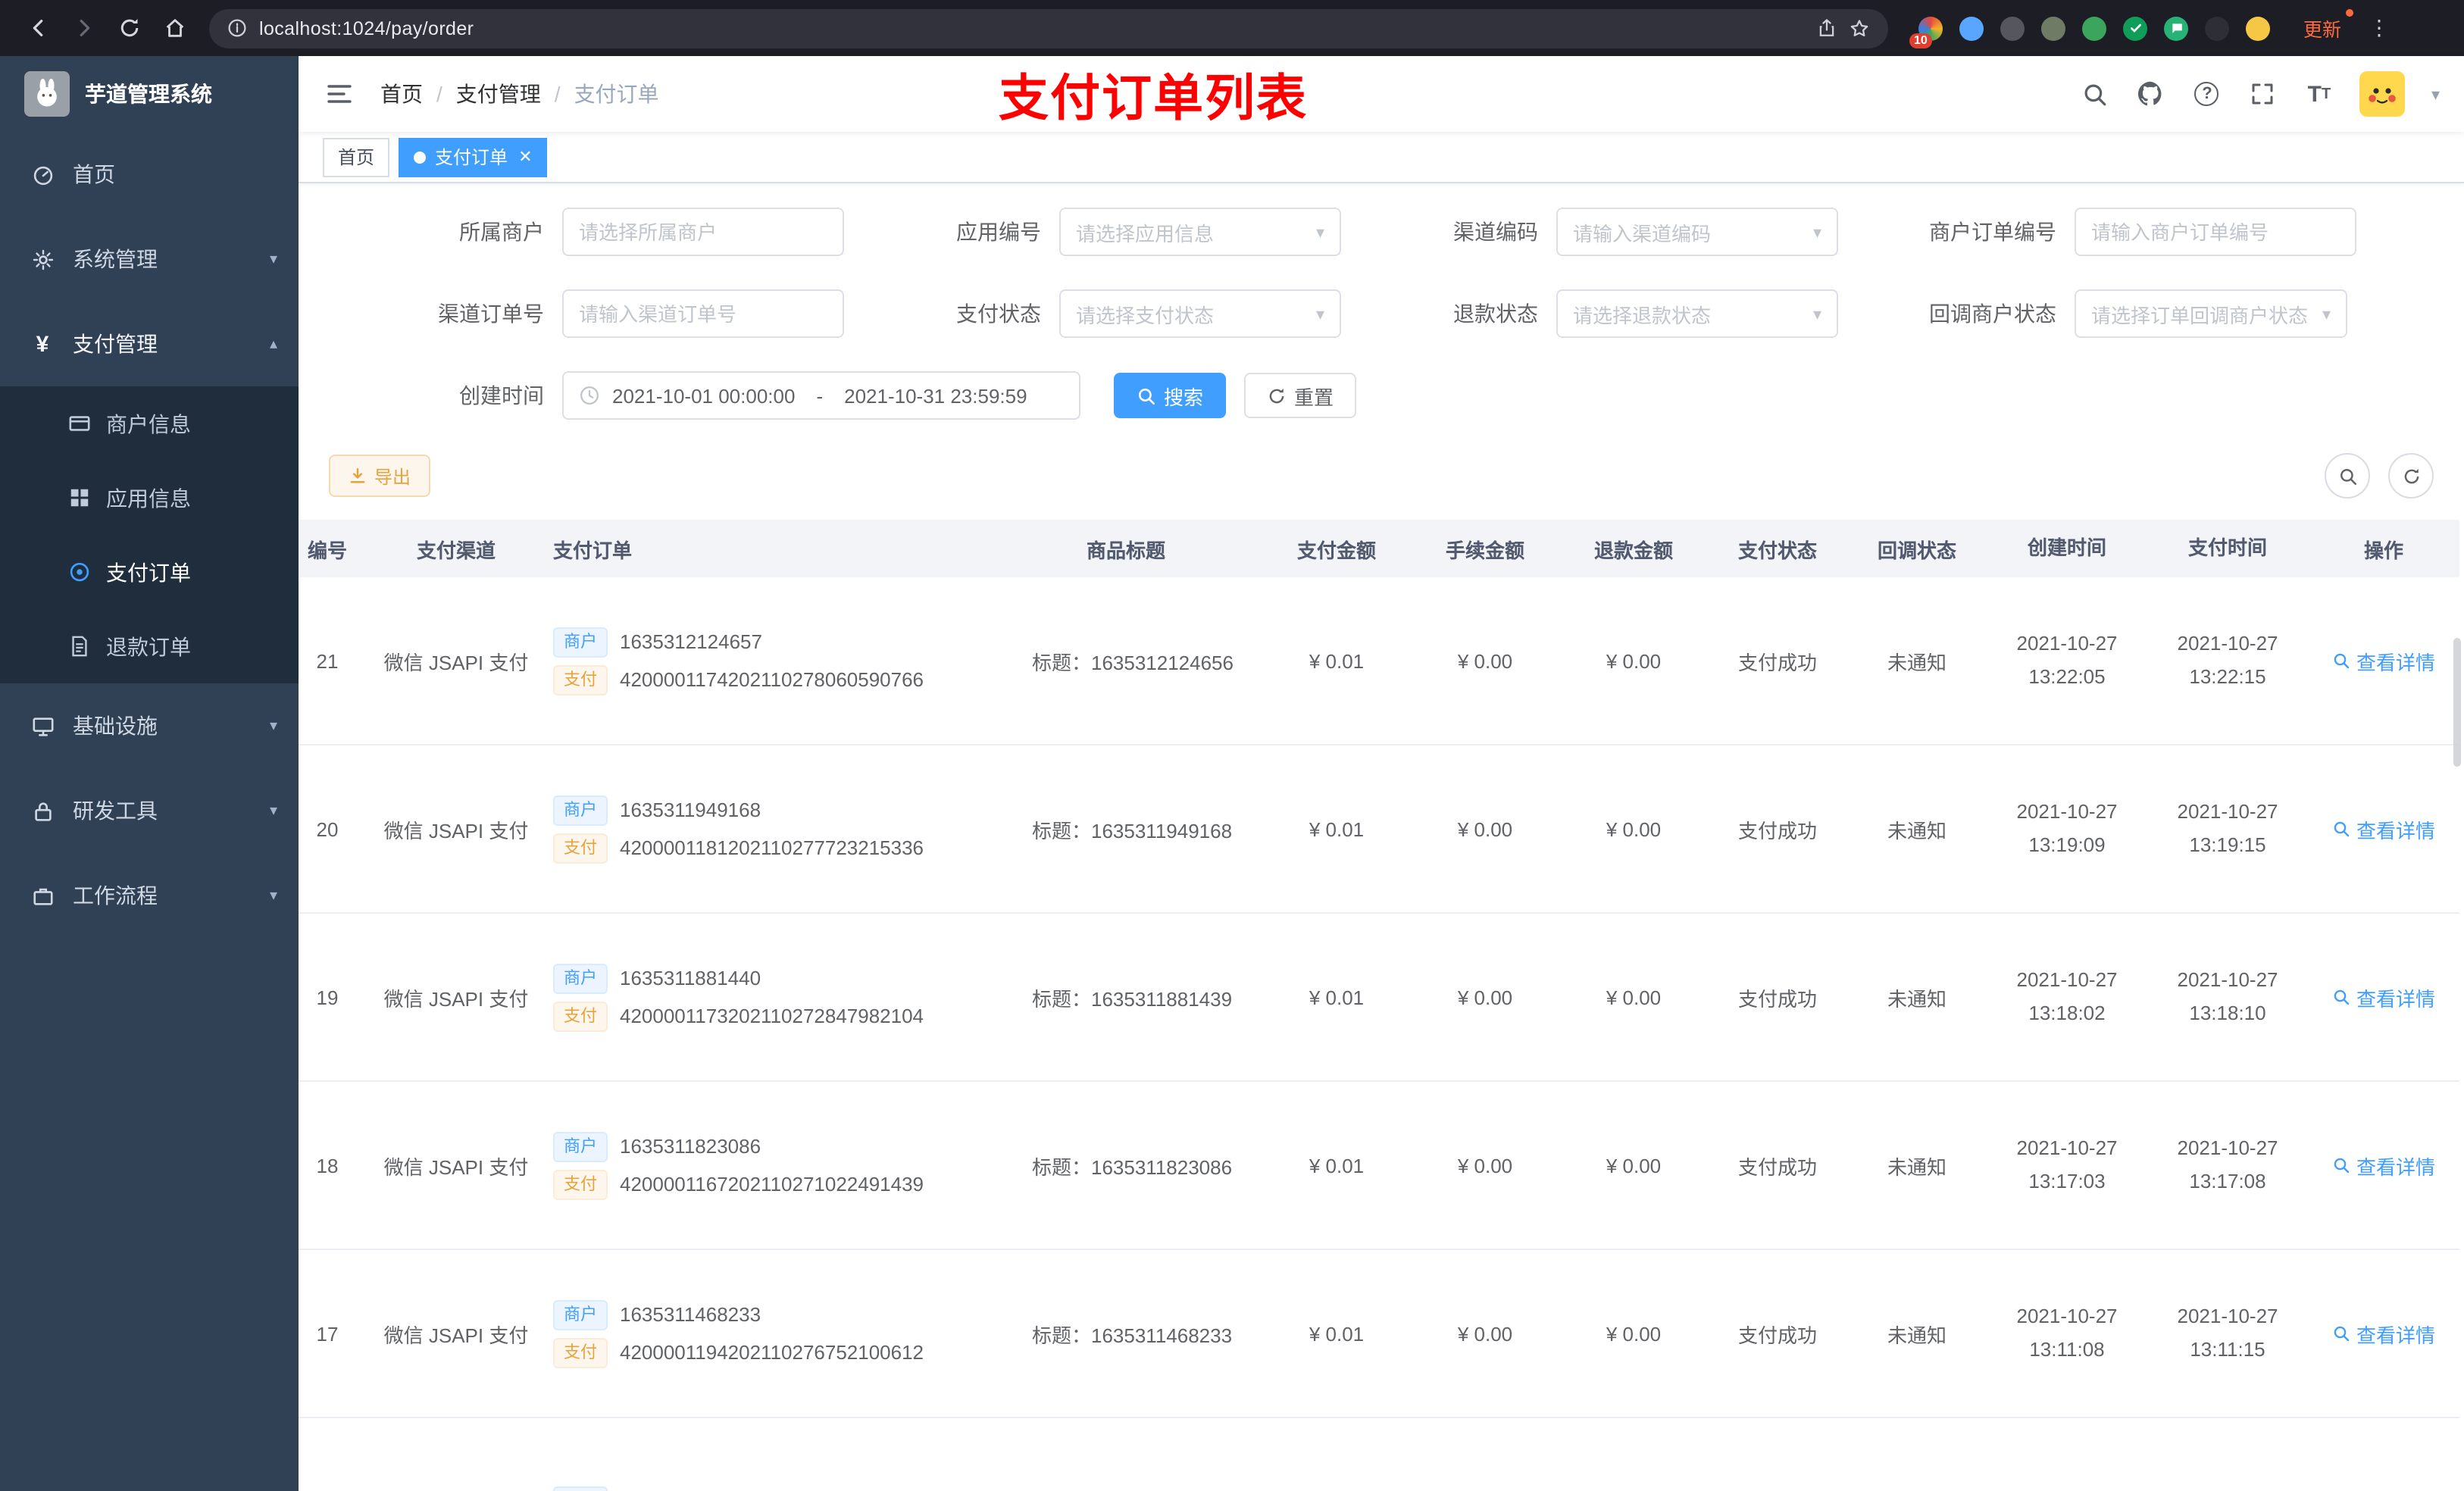  What do you see at coordinates (2207, 94) in the screenshot?
I see `help-icon: ?` at bounding box center [2207, 94].